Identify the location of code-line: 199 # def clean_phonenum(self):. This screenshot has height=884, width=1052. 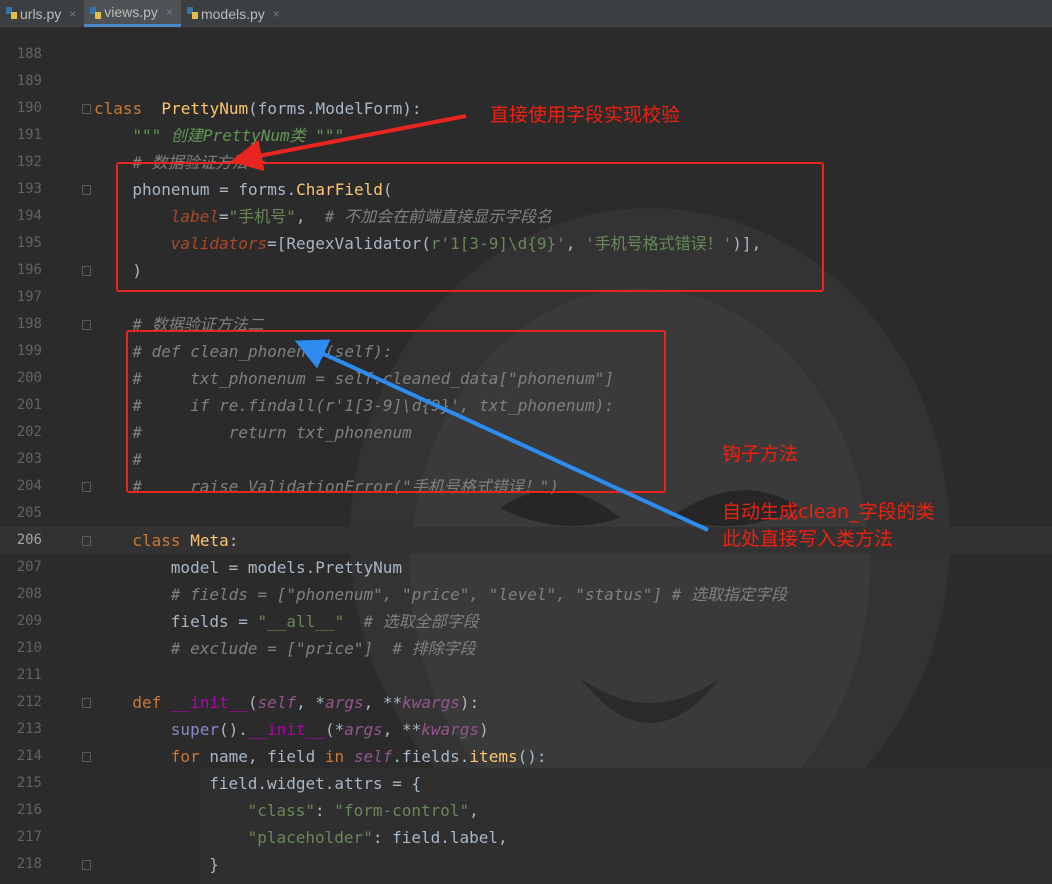
(526, 351).